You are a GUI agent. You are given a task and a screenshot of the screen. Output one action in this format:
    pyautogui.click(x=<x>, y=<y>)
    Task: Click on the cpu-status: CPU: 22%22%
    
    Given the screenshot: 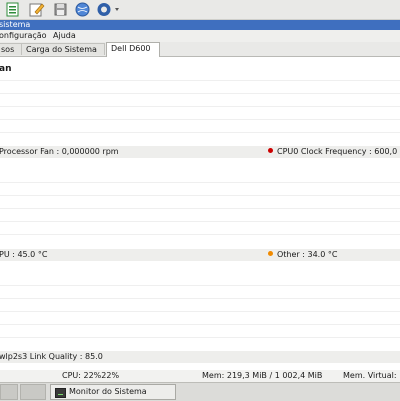 What is the action you would take?
    pyautogui.click(x=91, y=375)
    